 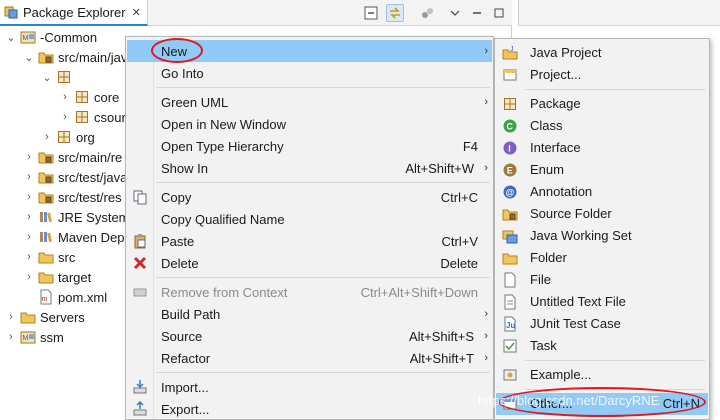 What do you see at coordinates (455, 13) in the screenshot?
I see `view-menu-icon` at bounding box center [455, 13].